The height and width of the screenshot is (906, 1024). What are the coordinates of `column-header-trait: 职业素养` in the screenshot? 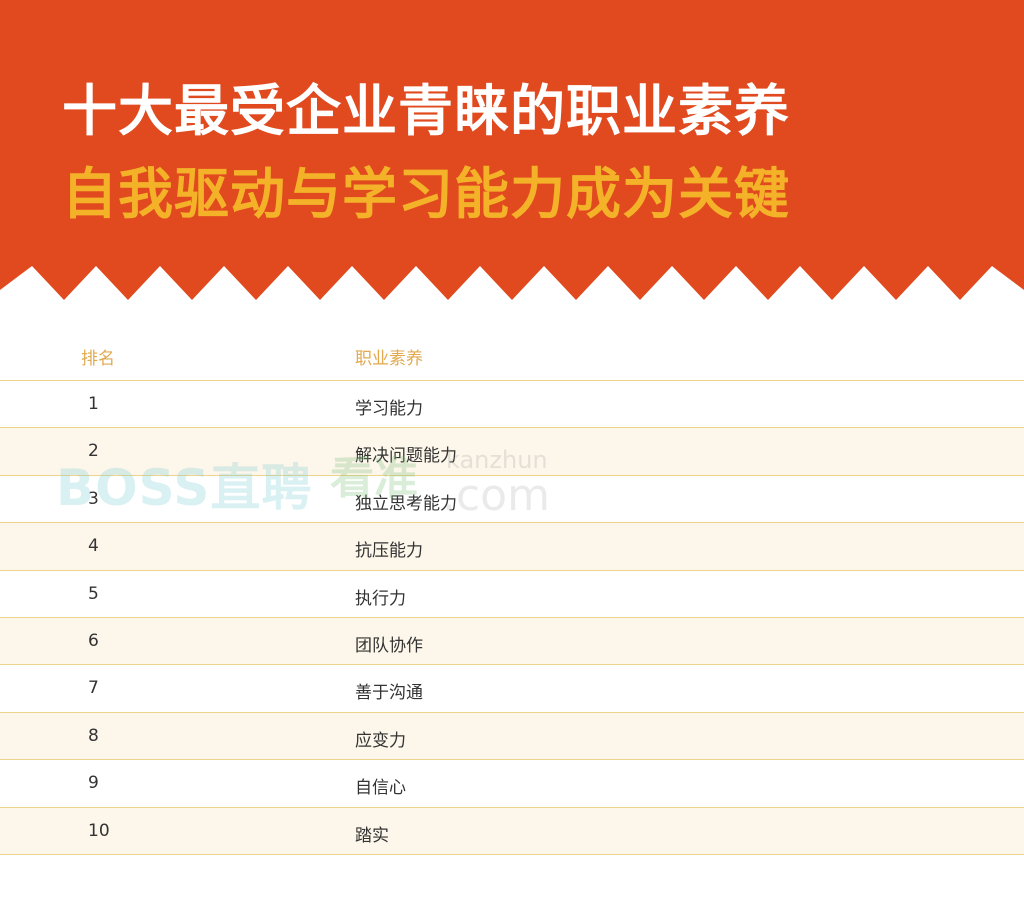 It's located at (389, 359).